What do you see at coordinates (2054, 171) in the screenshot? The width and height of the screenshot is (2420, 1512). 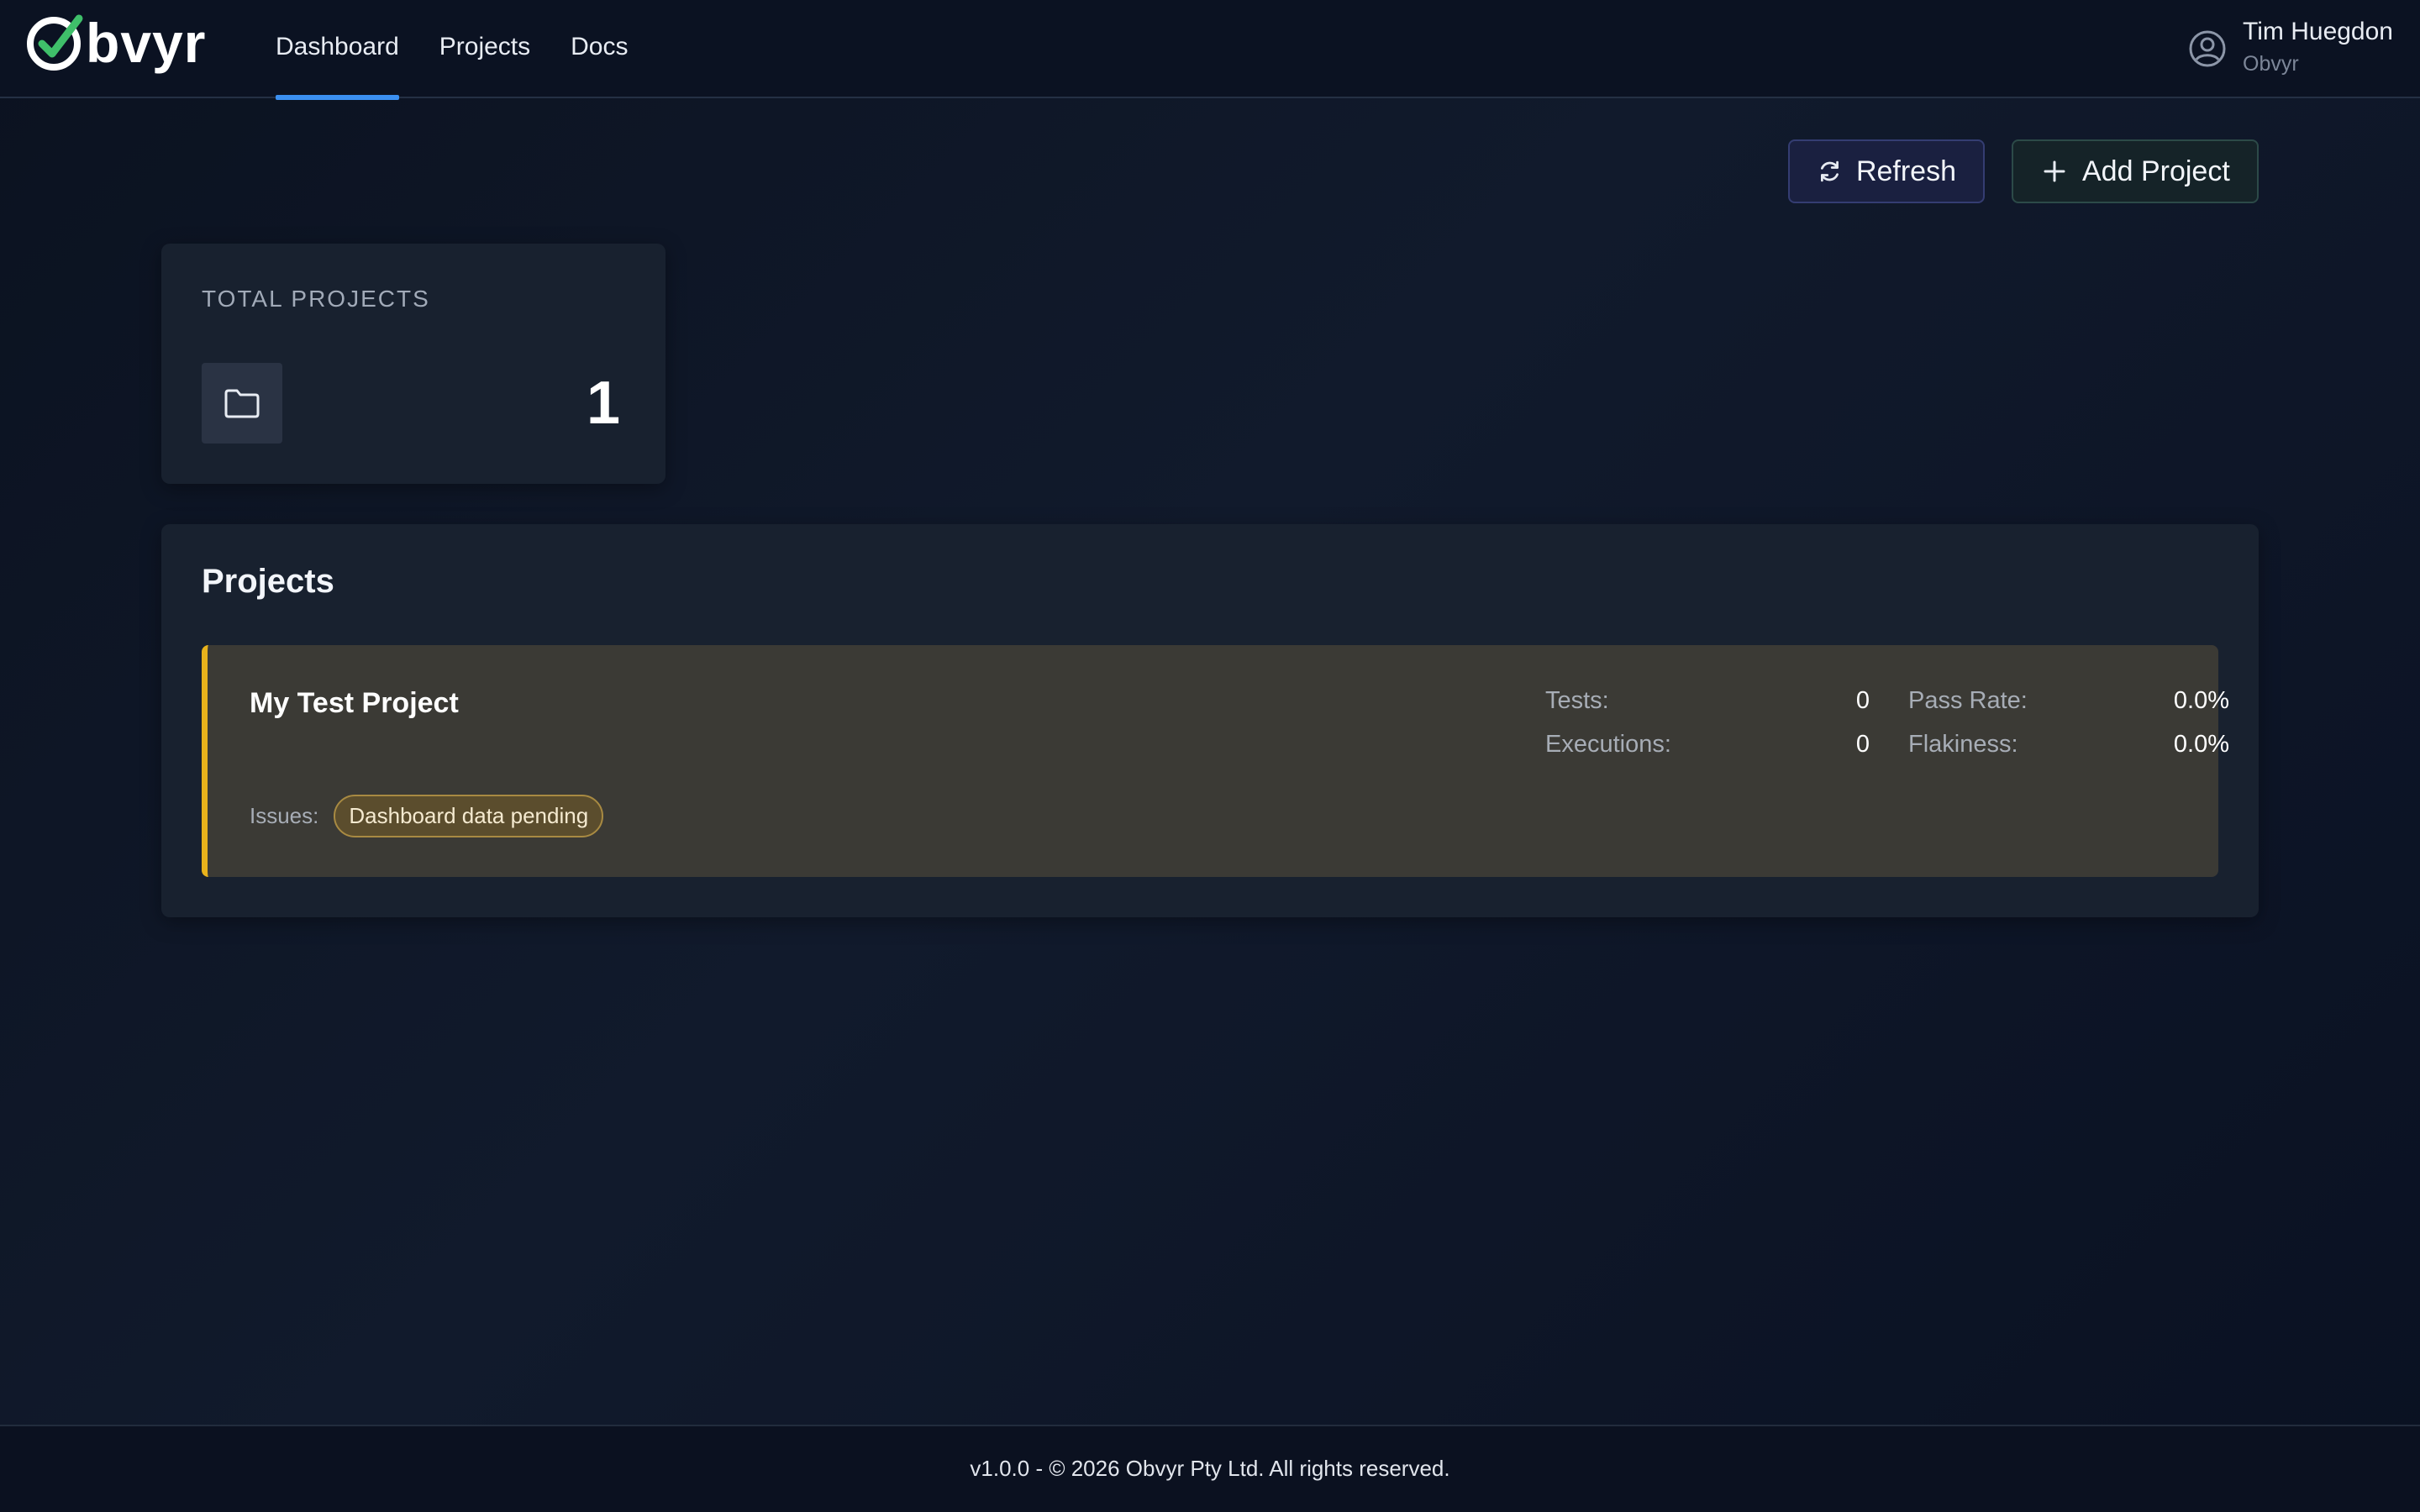 I see `plus-icon` at bounding box center [2054, 171].